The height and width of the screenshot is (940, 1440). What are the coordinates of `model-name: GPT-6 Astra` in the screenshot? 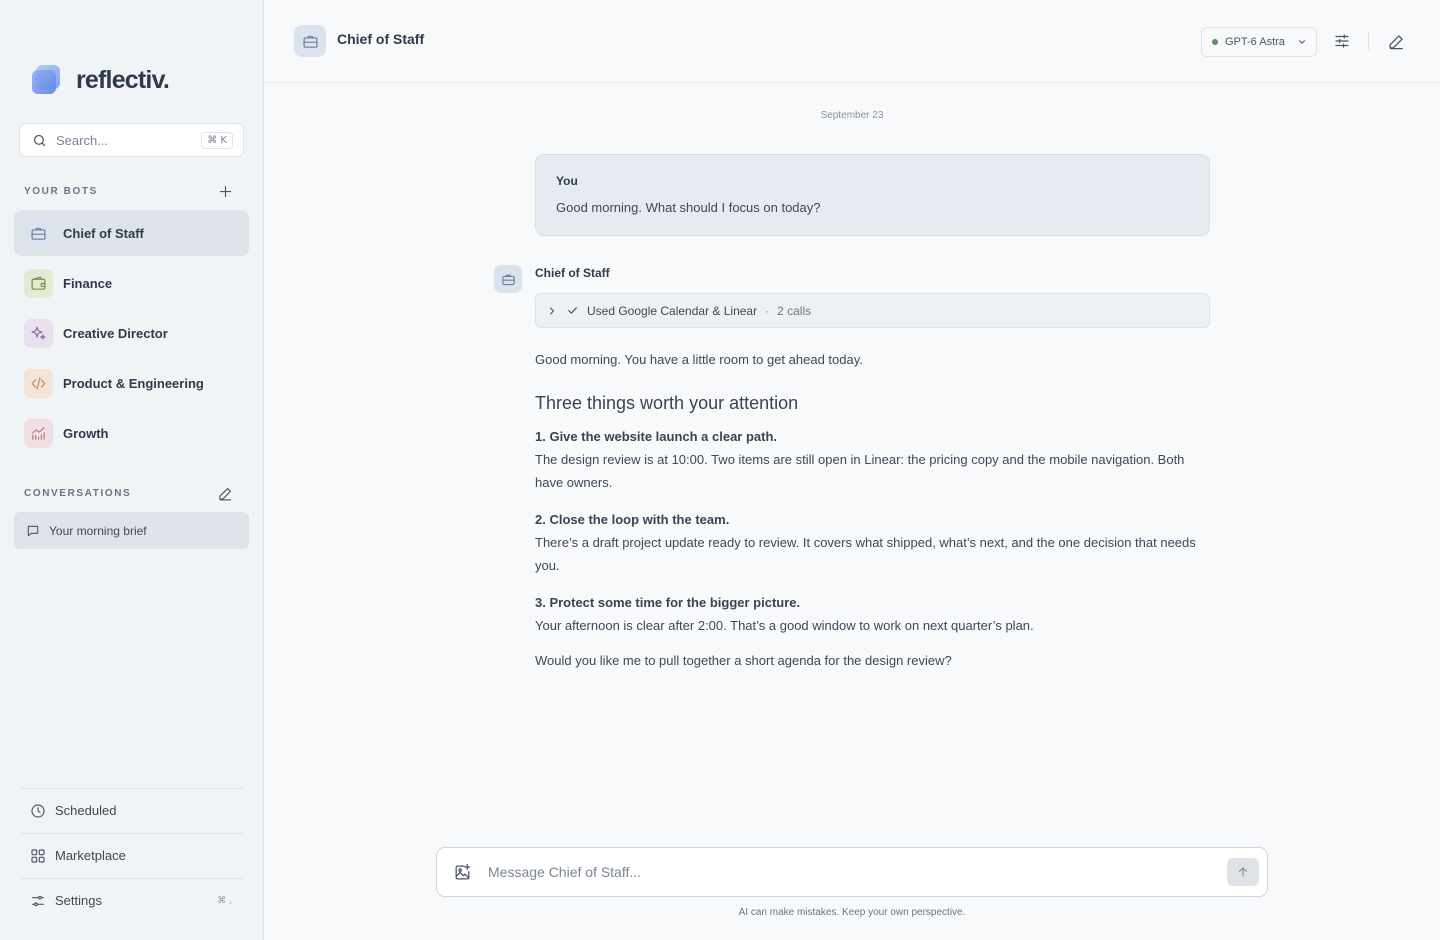 It's located at (1255, 42).